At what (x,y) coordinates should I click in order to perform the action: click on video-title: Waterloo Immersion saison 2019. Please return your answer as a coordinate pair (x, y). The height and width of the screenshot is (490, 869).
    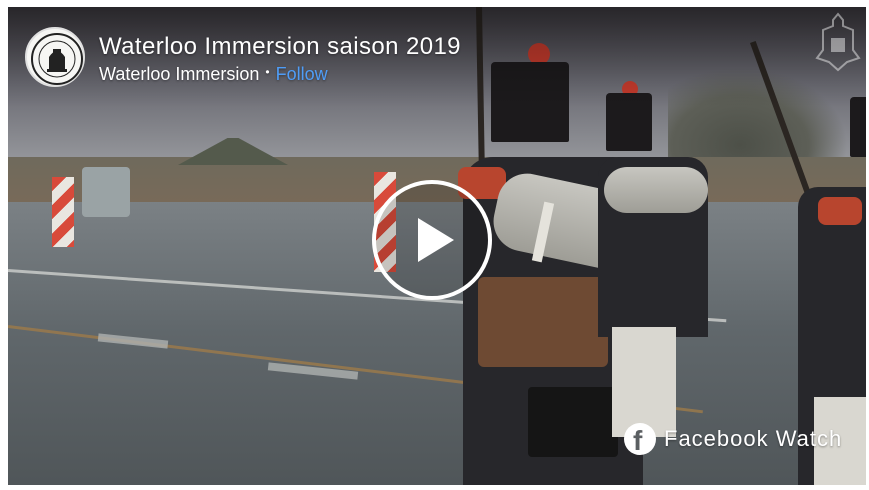
    Looking at the image, I should click on (280, 47).